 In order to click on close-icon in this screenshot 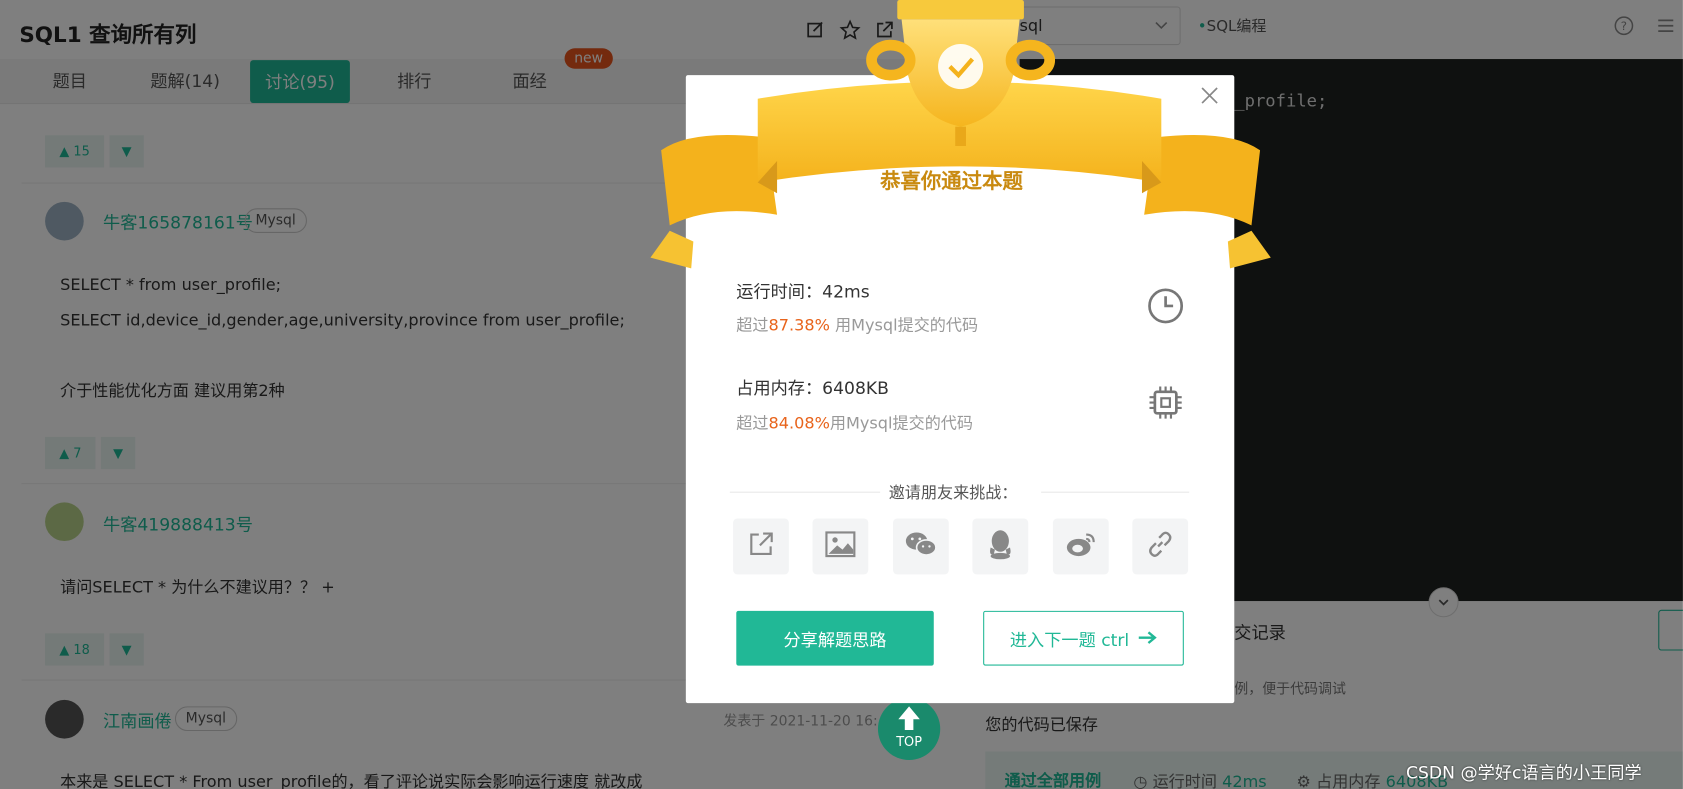, I will do `click(1209, 98)`.